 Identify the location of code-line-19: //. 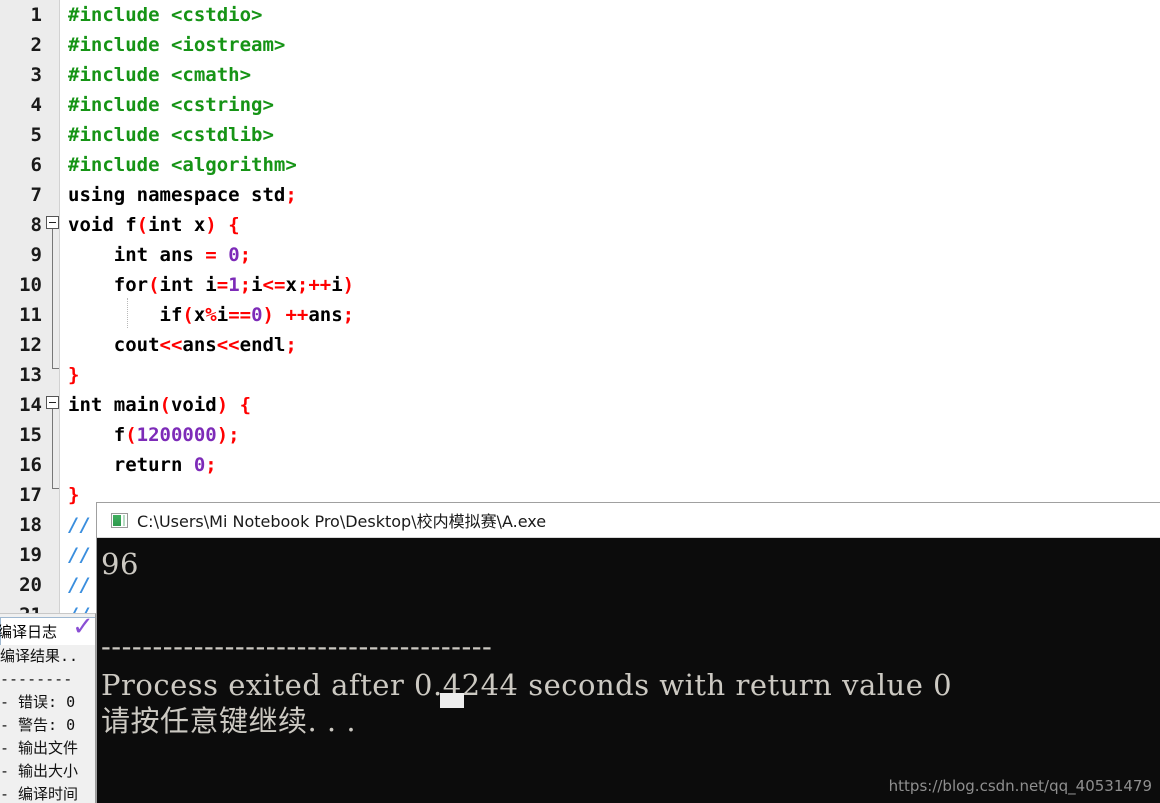
(79, 555).